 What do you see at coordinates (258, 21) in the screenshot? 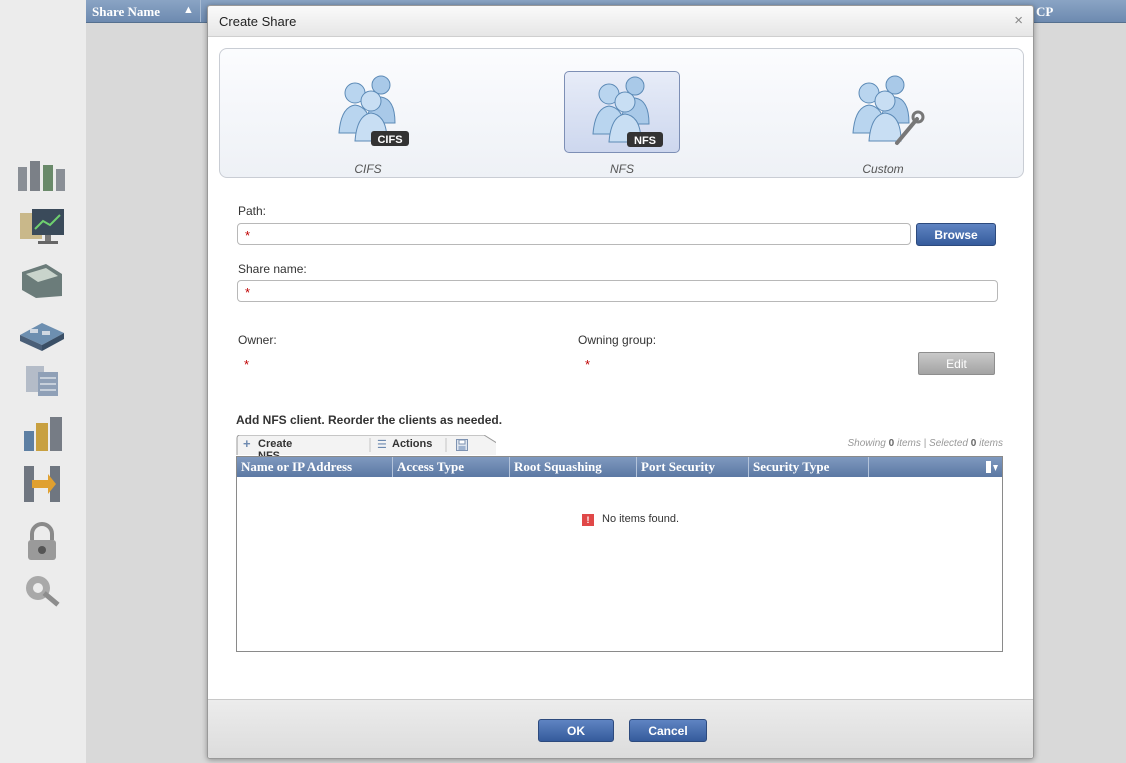
I see `dialog-title: Create Share` at bounding box center [258, 21].